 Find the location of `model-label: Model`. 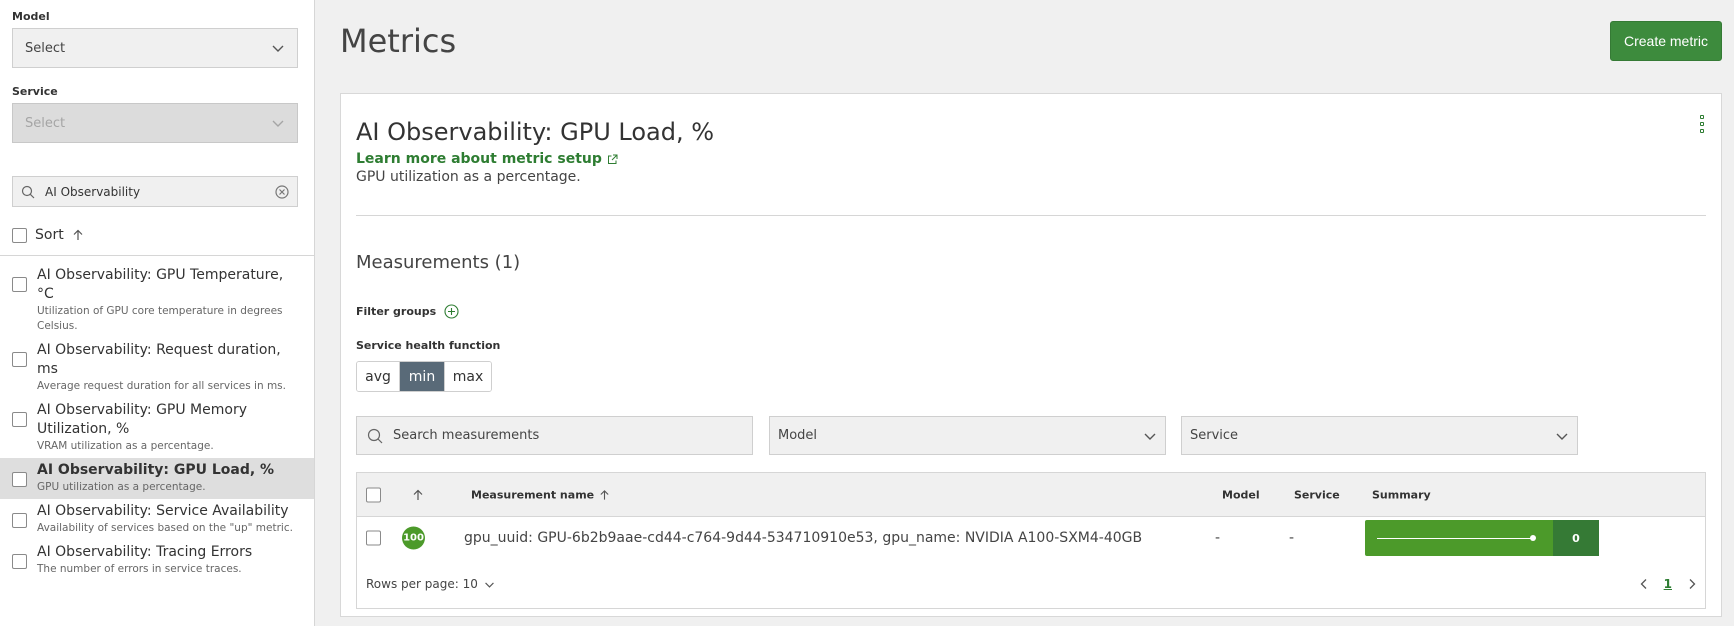

model-label: Model is located at coordinates (31, 16).